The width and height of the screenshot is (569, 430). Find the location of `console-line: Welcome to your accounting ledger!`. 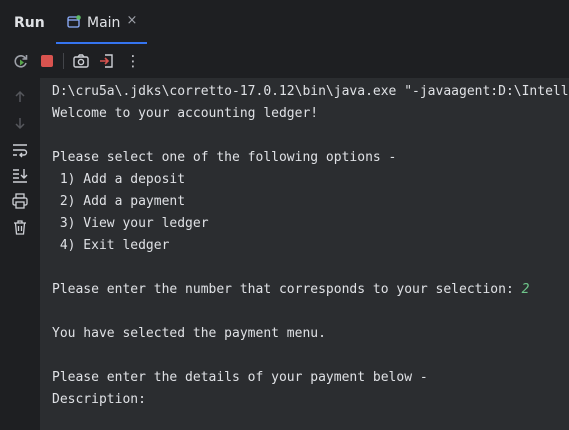

console-line: Welcome to your accounting ledger! is located at coordinates (310, 114).